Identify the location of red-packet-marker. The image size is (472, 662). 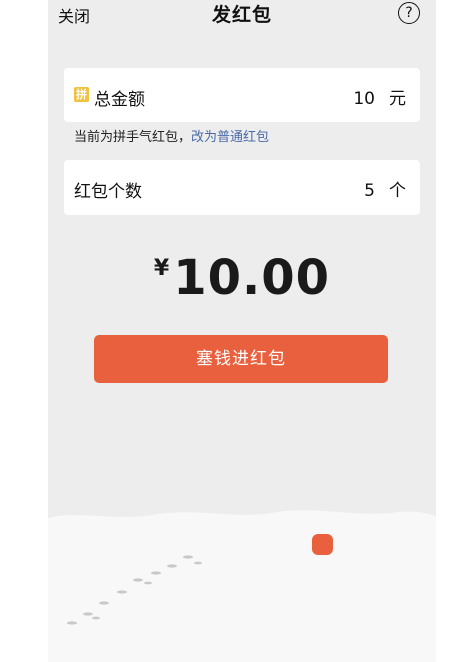
(322, 544).